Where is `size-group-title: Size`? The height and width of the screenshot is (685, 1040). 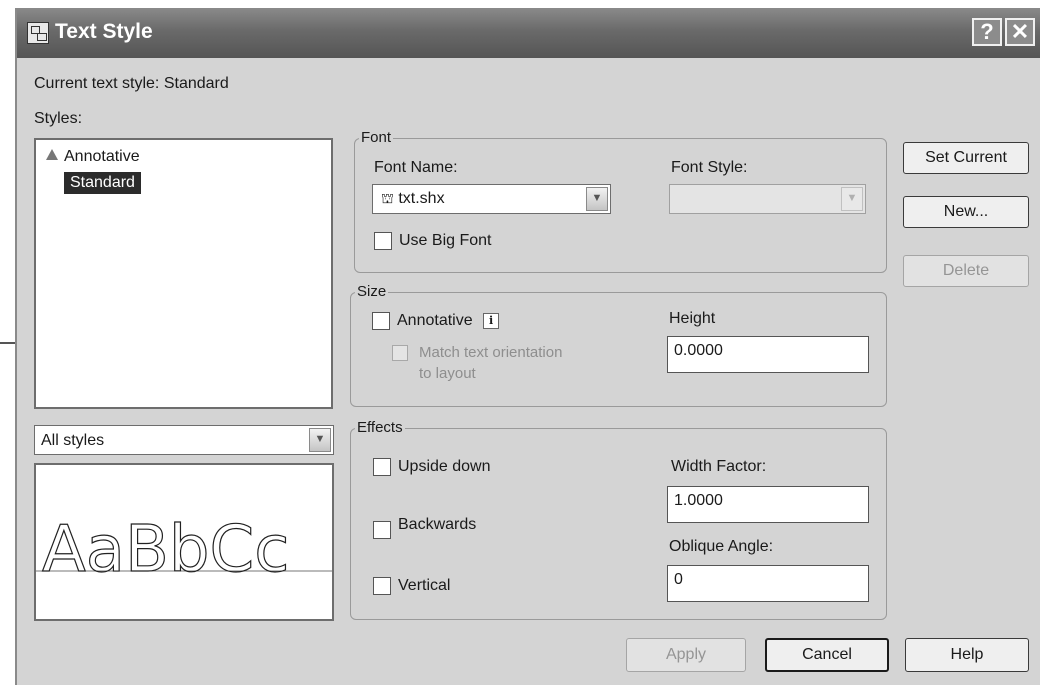
size-group-title: Size is located at coordinates (372, 291).